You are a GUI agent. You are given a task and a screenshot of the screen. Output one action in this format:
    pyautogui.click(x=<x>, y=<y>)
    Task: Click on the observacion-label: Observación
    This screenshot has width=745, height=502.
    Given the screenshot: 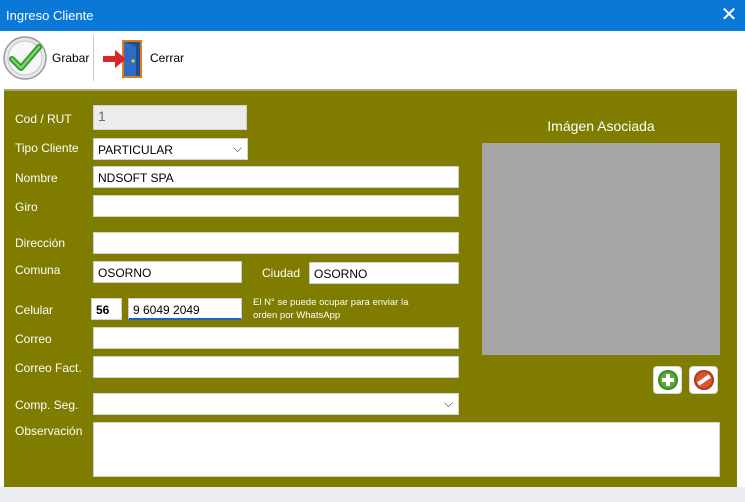 What is the action you would take?
    pyautogui.click(x=49, y=431)
    